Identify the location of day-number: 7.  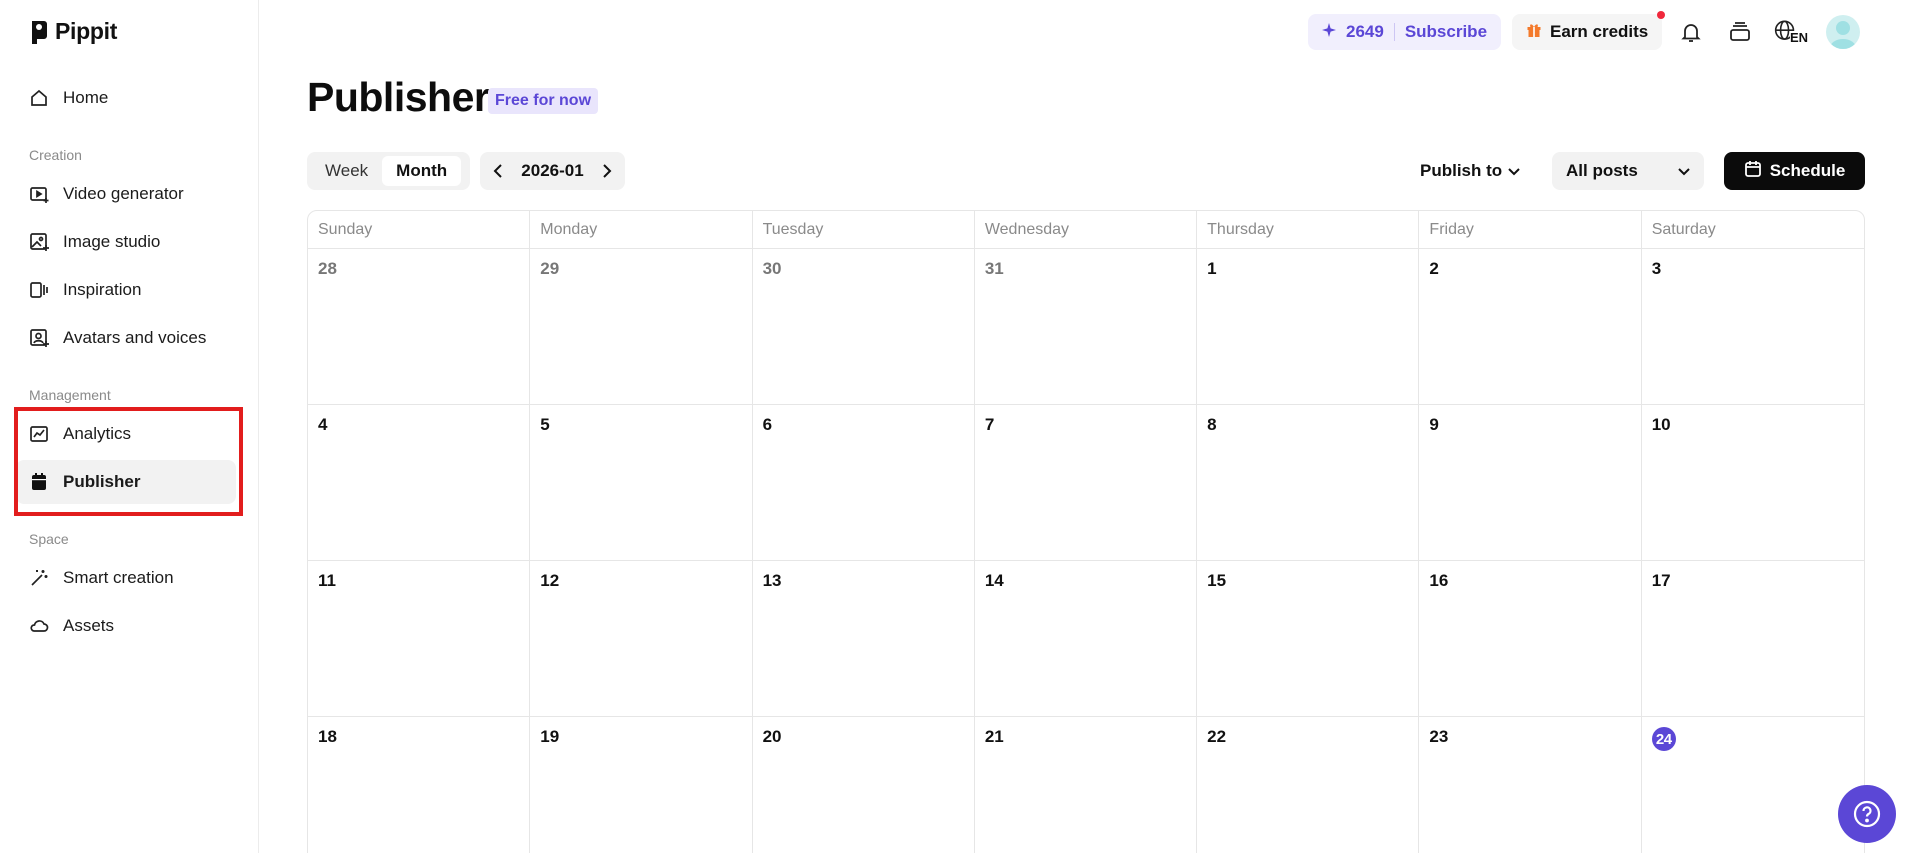
(989, 424).